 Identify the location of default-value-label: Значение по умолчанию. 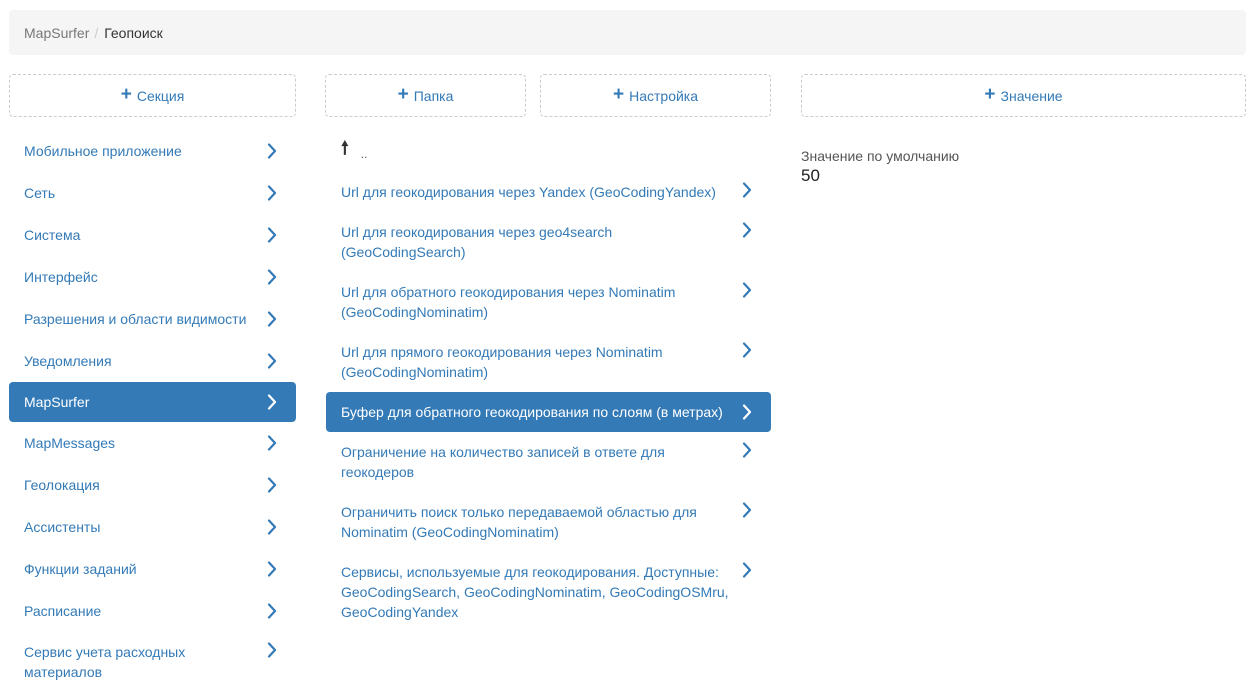
(880, 156).